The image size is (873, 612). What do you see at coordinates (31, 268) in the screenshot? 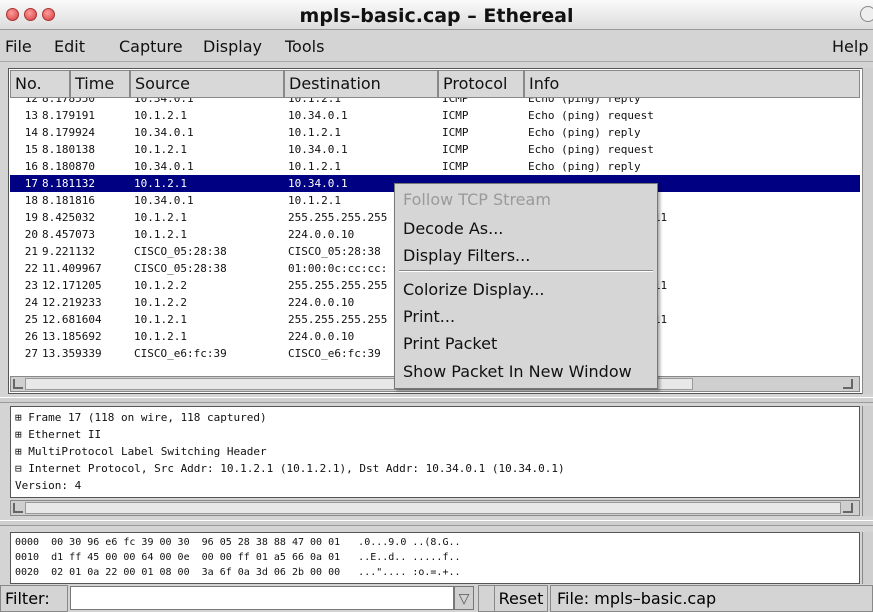
I see `packet-cell-no: 22` at bounding box center [31, 268].